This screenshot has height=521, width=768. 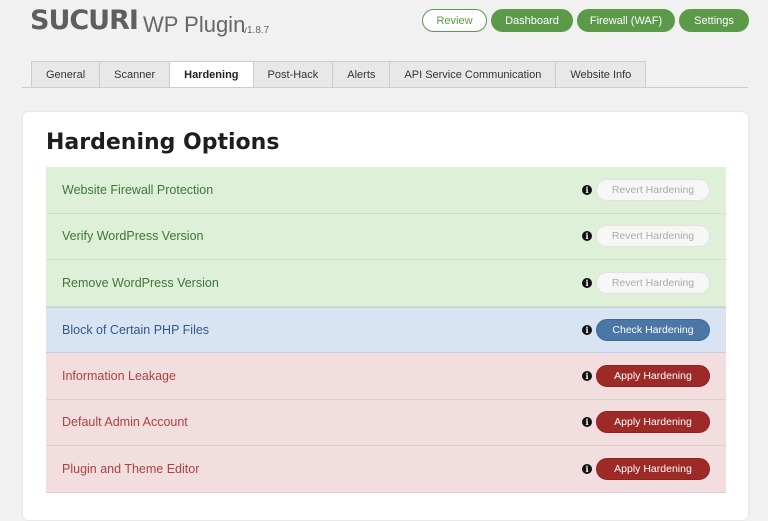 I want to click on tab-post-hack: Post-Hack, so click(x=293, y=74).